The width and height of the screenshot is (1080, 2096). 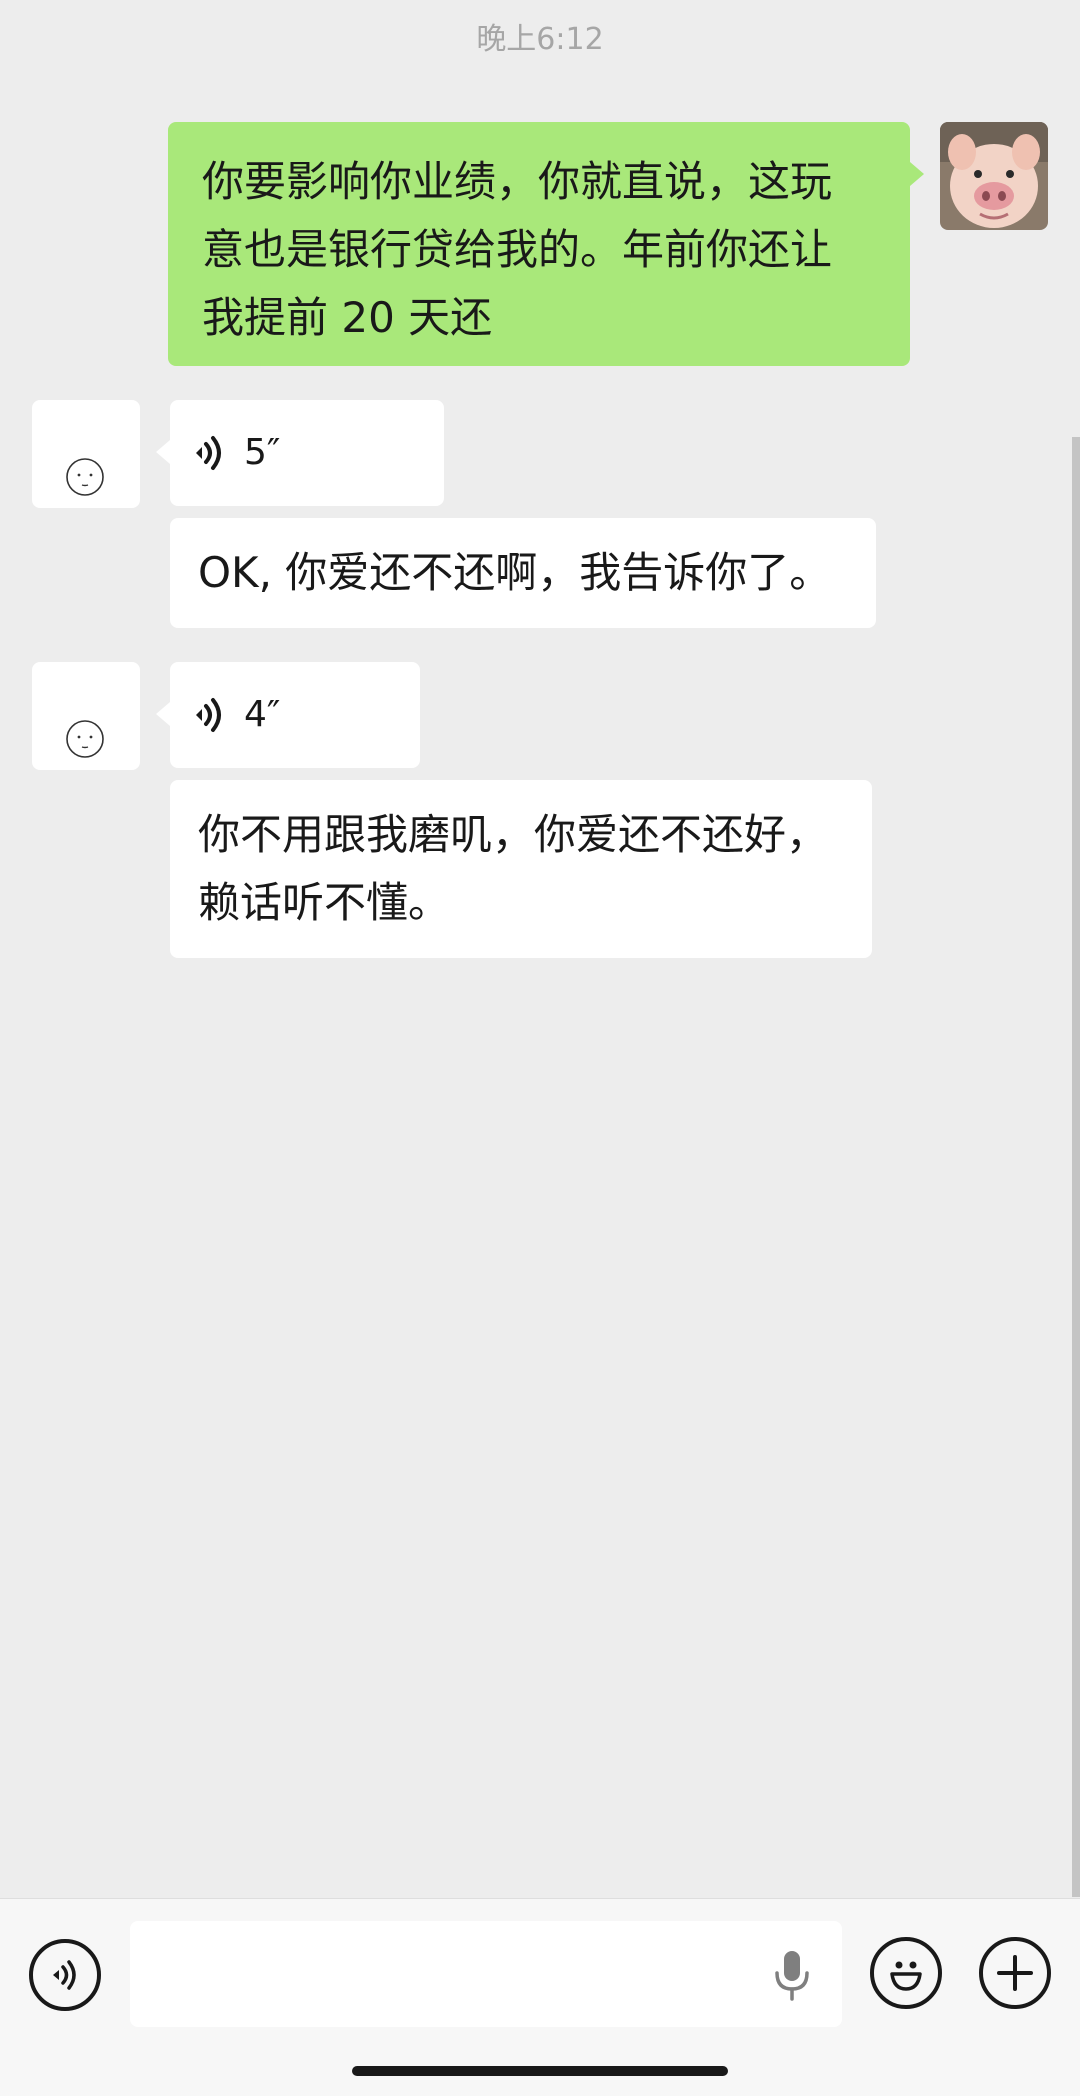 What do you see at coordinates (515, 572) in the screenshot?
I see `transcript-text: OK, 你爱还不还啊，我告诉你了。` at bounding box center [515, 572].